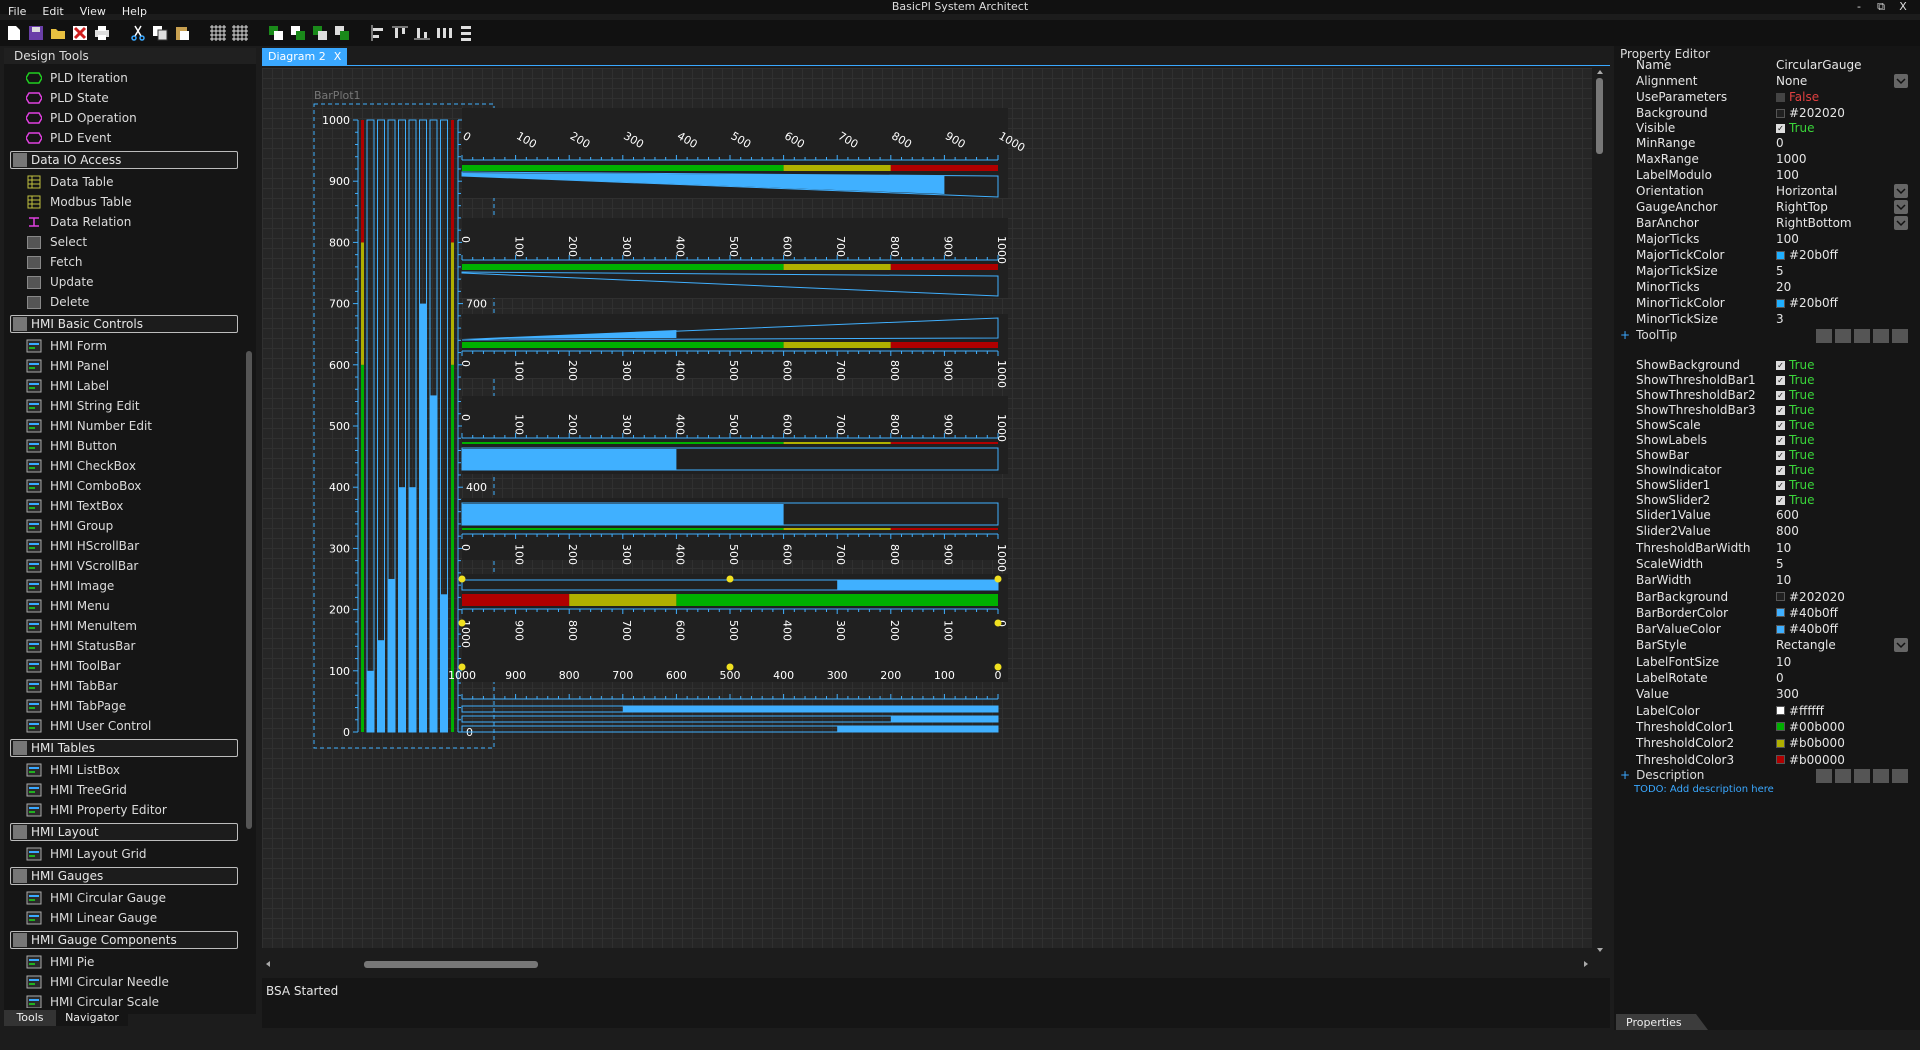 Image resolution: width=1920 pixels, height=1050 pixels. What do you see at coordinates (1806, 191) in the screenshot?
I see `orientation-value: Horizontal` at bounding box center [1806, 191].